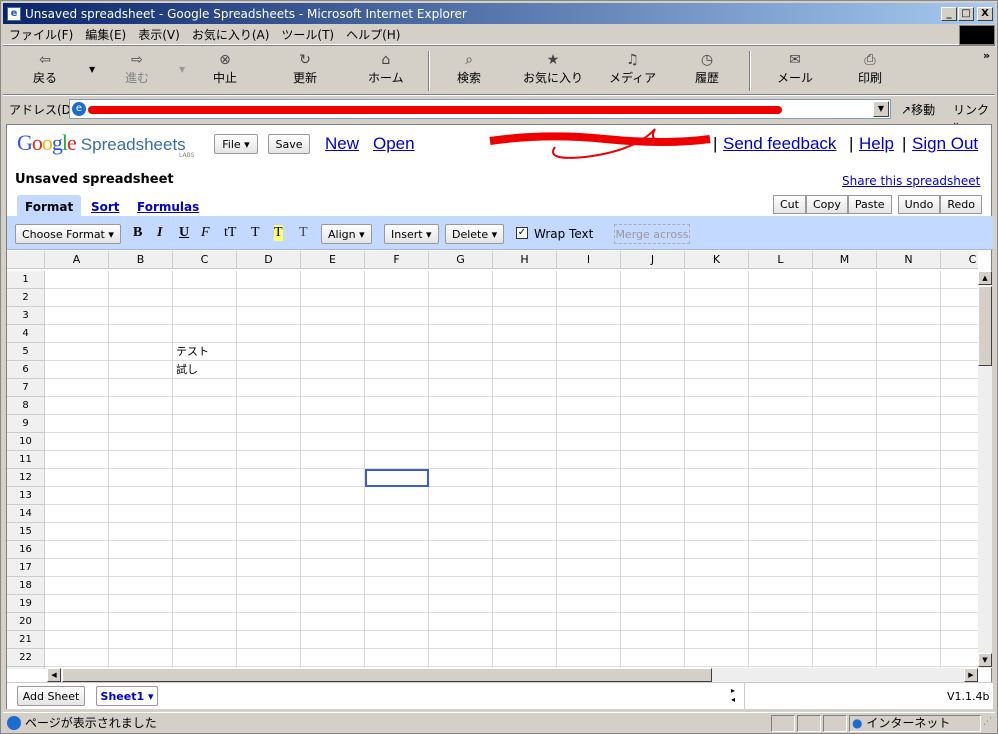 This screenshot has width=998, height=734. What do you see at coordinates (717, 260) in the screenshot?
I see `column-header: K` at bounding box center [717, 260].